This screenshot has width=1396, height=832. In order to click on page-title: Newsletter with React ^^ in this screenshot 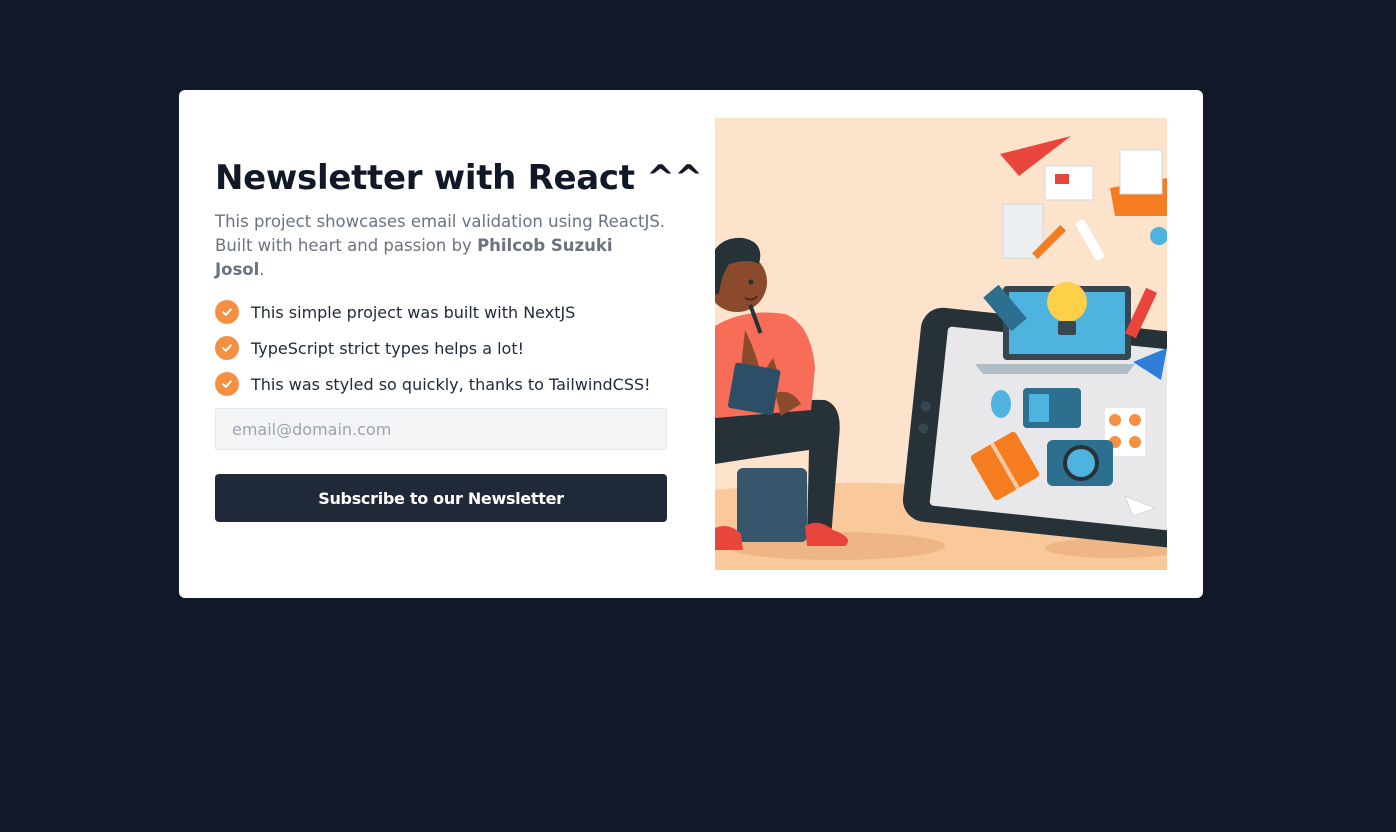, I will do `click(459, 178)`.